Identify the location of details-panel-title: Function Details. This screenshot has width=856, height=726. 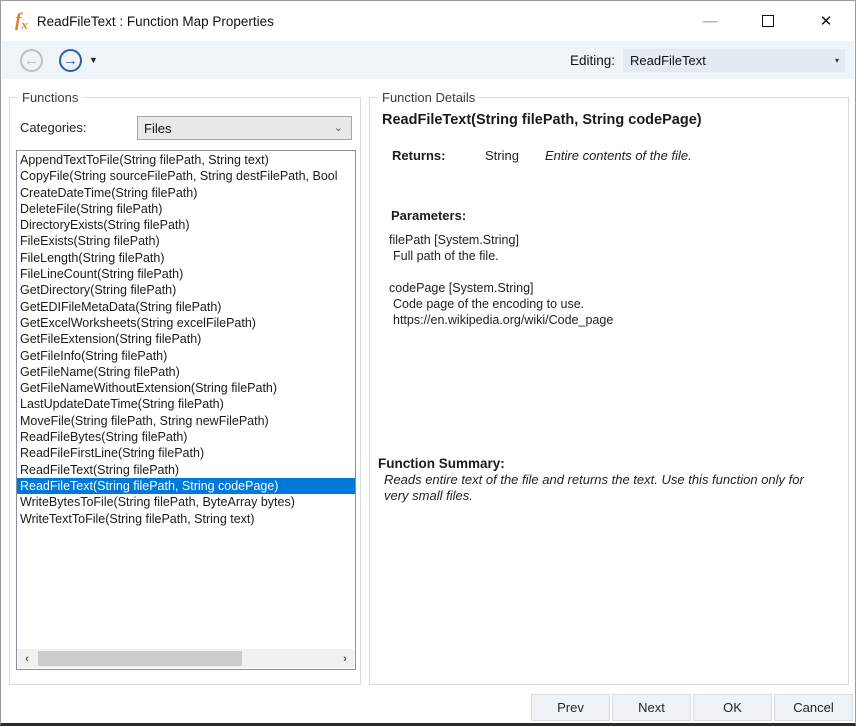
(429, 97).